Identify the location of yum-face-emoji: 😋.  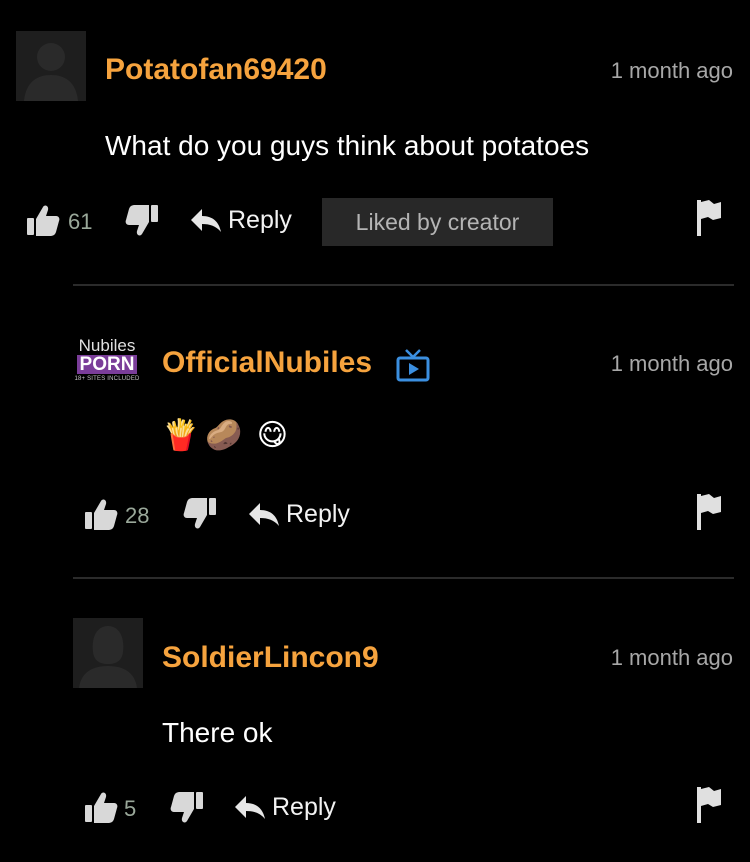
(272, 435).